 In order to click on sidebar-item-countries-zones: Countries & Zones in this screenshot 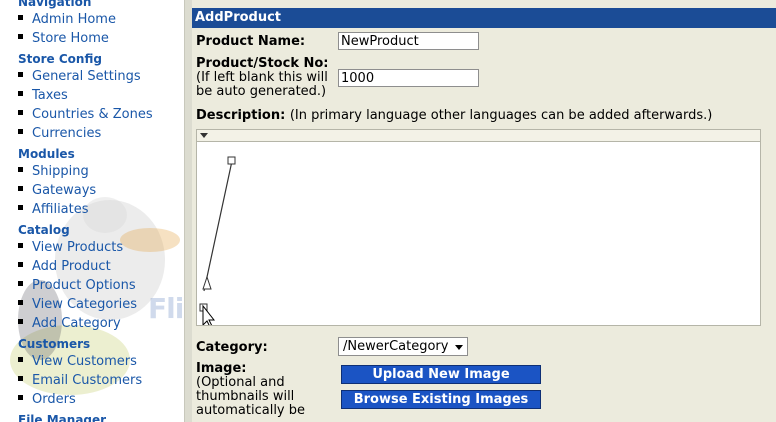, I will do `click(85, 114)`.